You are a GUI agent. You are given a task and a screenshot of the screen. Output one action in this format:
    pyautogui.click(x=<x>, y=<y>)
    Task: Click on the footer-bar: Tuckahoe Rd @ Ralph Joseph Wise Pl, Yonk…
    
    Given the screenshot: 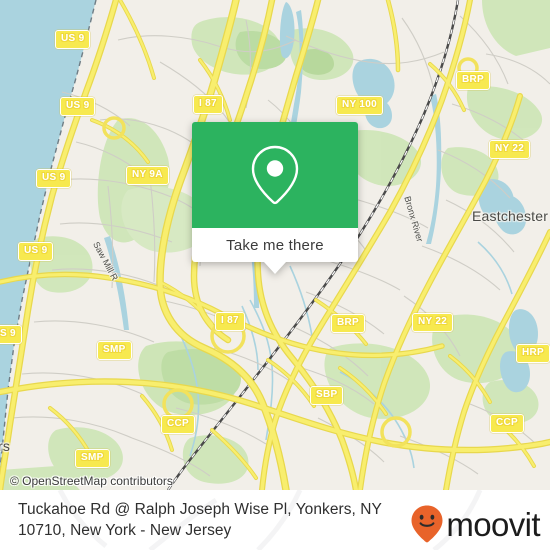 What is the action you would take?
    pyautogui.click(x=275, y=520)
    